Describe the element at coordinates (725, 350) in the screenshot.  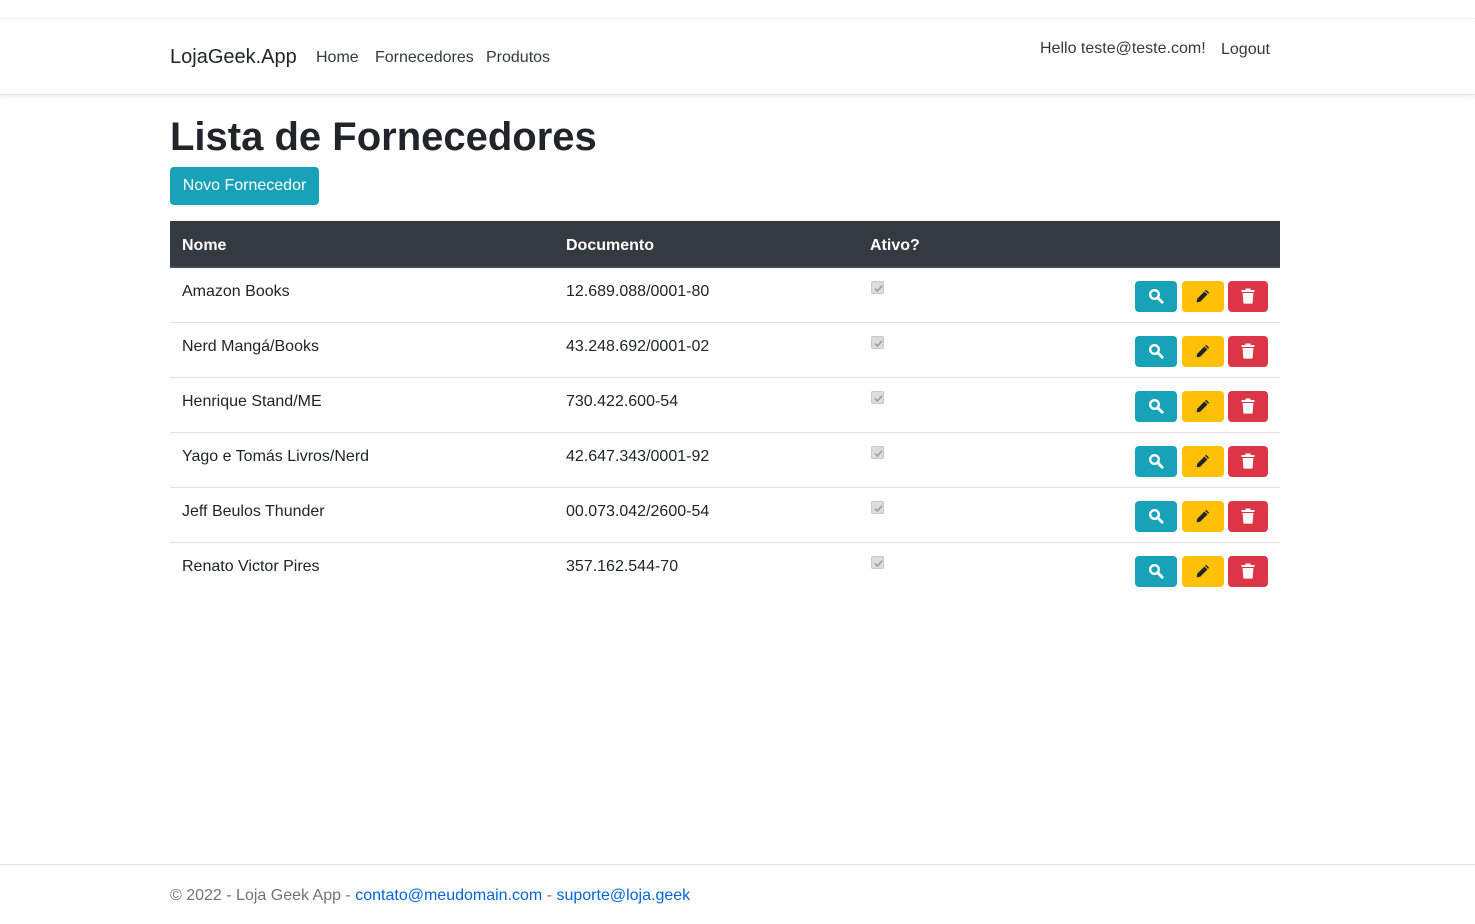
I see `table-row: Nerd Mangá/Books 43.248.692/0001-02` at that location.